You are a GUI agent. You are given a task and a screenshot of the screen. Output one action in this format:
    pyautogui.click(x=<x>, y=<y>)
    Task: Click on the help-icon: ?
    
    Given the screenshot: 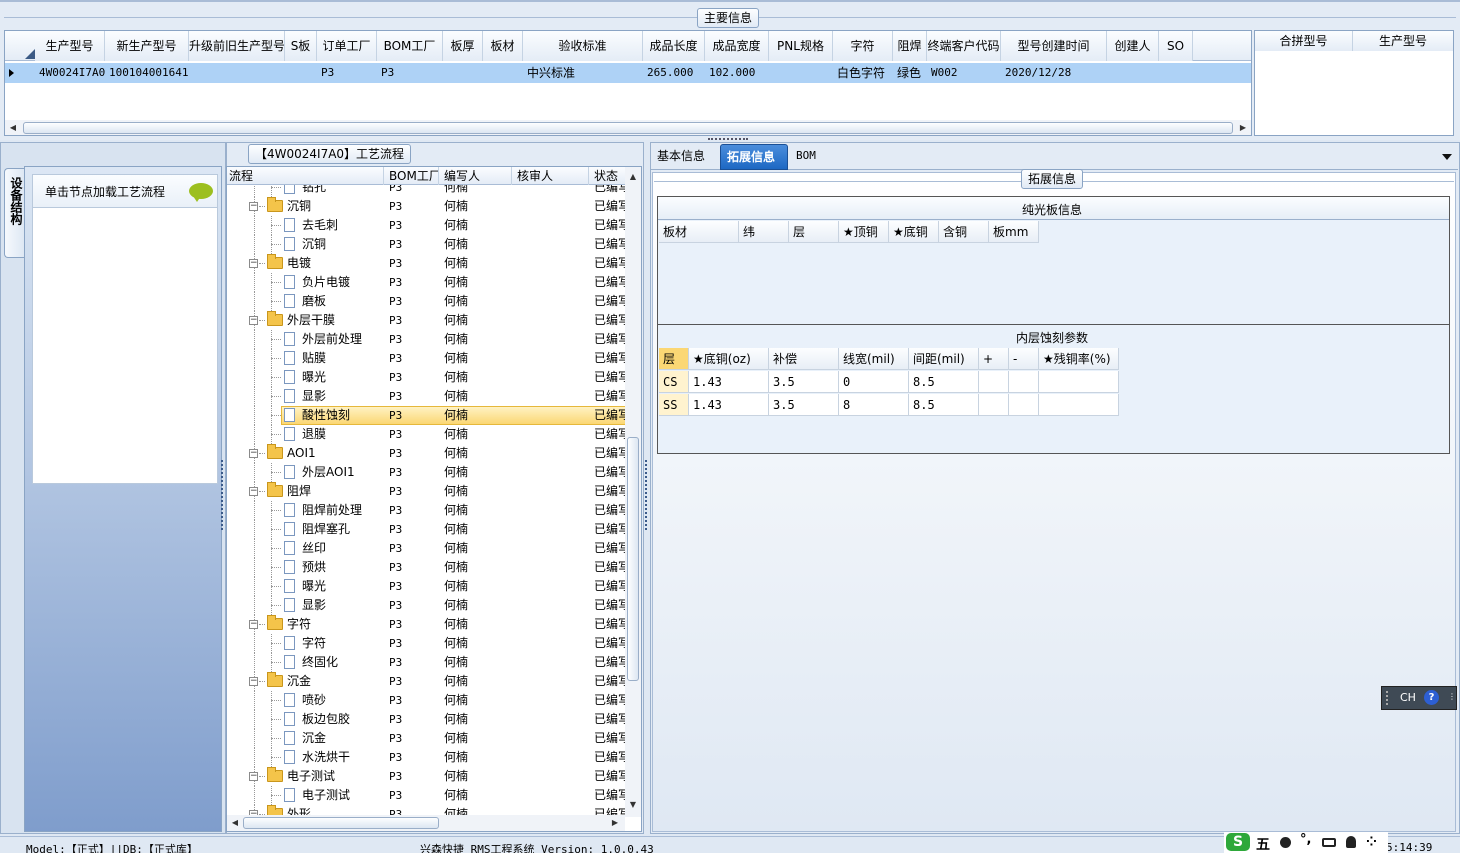 What is the action you would take?
    pyautogui.click(x=1431, y=697)
    